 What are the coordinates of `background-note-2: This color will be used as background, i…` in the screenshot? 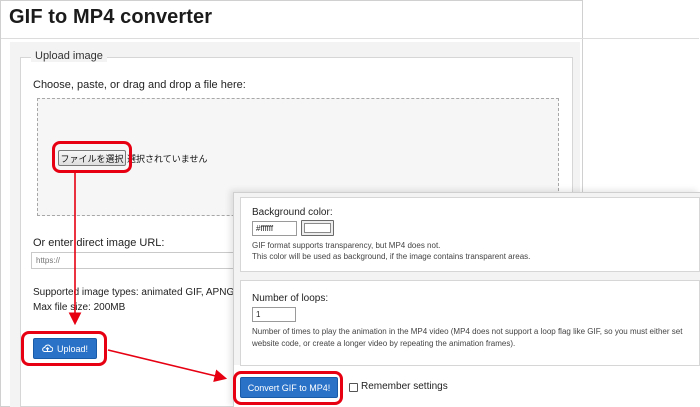 It's located at (391, 256).